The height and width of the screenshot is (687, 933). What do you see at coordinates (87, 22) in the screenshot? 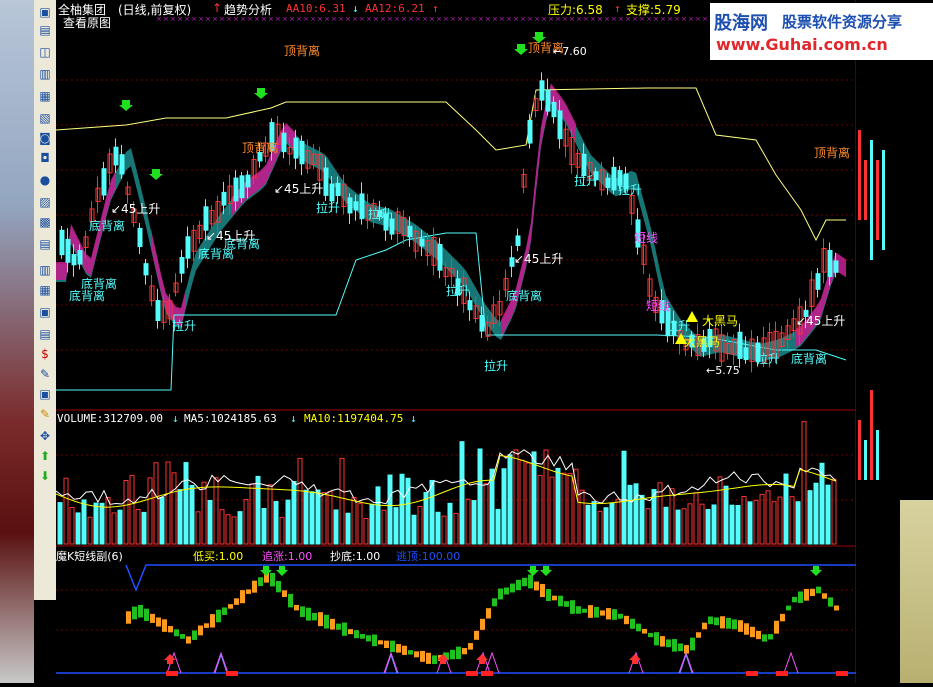
I see `view-original-button: 查看原图` at bounding box center [87, 22].